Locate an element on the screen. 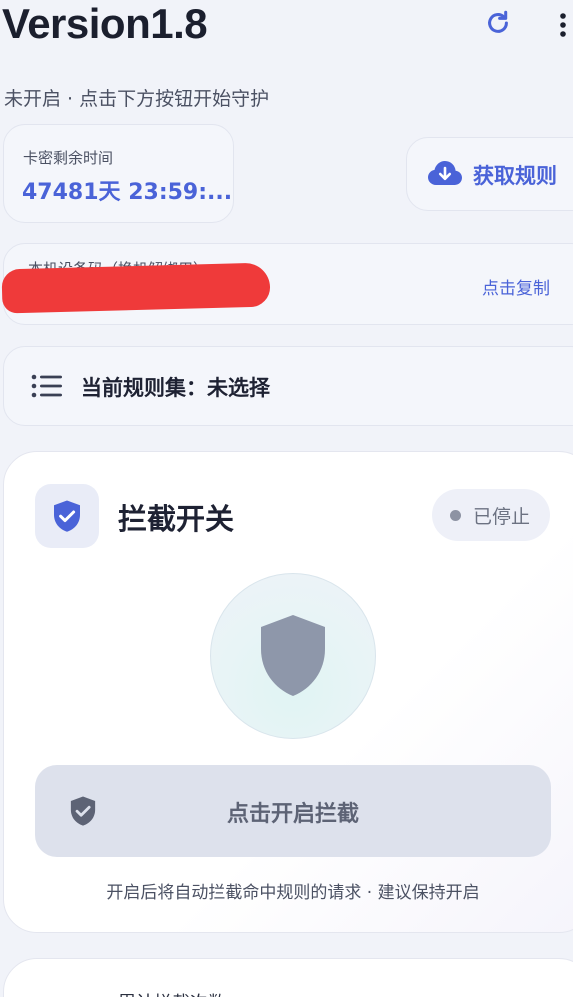 This screenshot has height=997, width=573. intercept-switch-title: 拦截开关 is located at coordinates (176, 519).